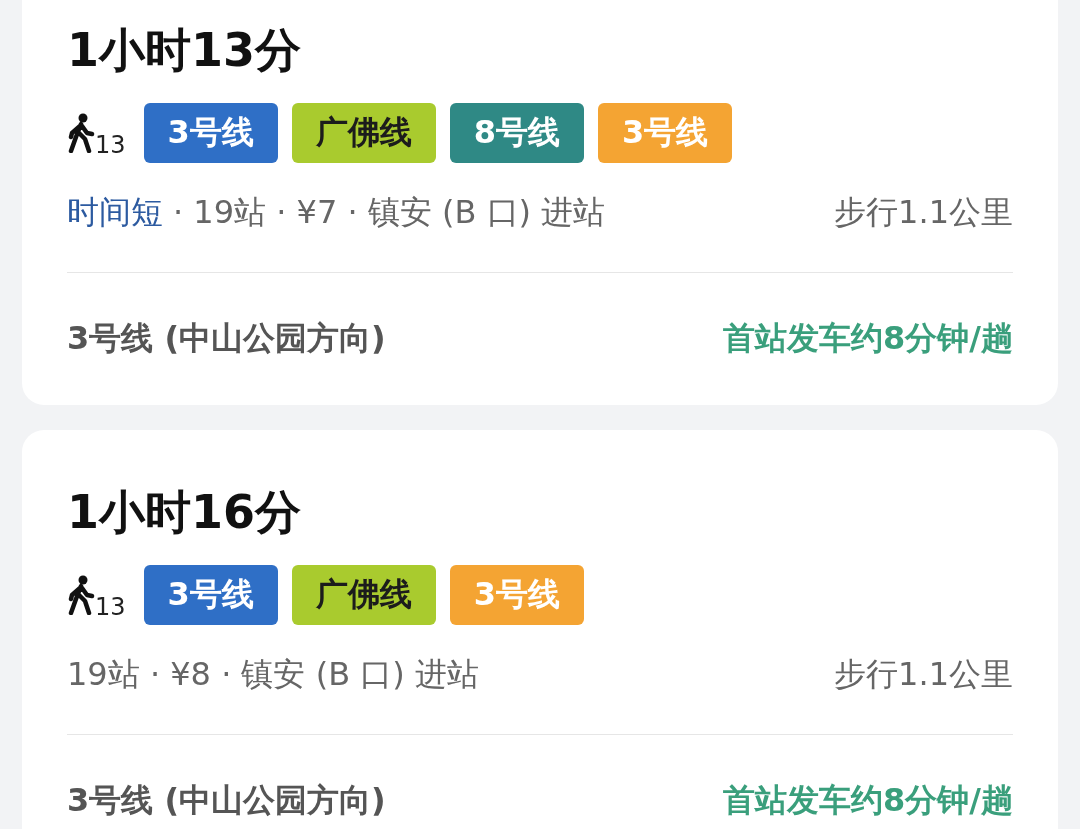  I want to click on line-badge: 8号线, so click(517, 133).